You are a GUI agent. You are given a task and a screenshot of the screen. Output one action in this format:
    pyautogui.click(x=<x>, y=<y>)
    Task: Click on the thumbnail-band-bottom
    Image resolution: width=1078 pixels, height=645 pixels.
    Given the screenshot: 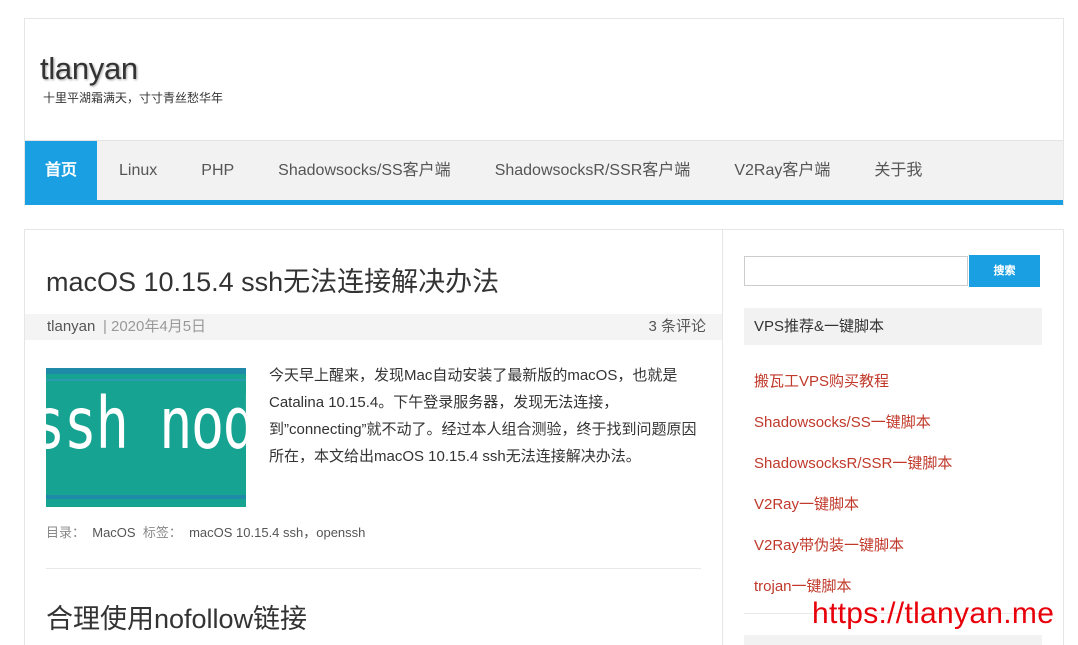 What is the action you would take?
    pyautogui.click(x=146, y=497)
    